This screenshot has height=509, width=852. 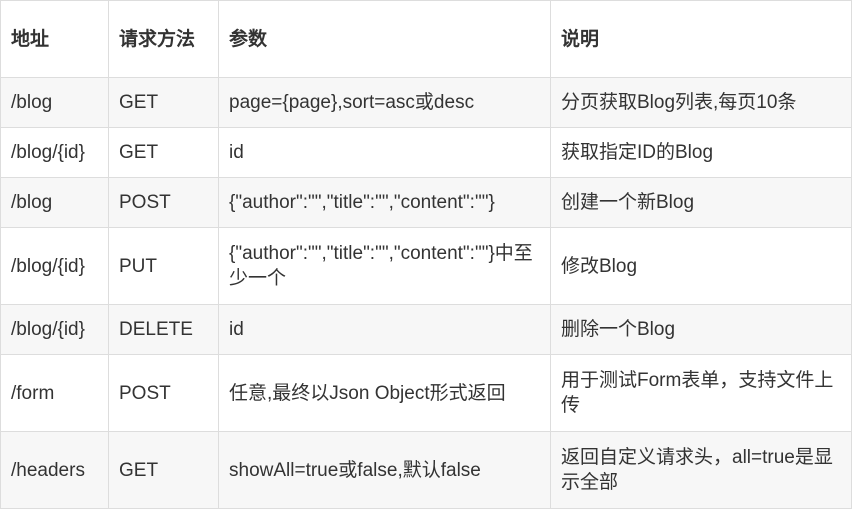 What do you see at coordinates (701, 470) in the screenshot?
I see `cell-description: 返回自定义请求头，all=true是显示全部` at bounding box center [701, 470].